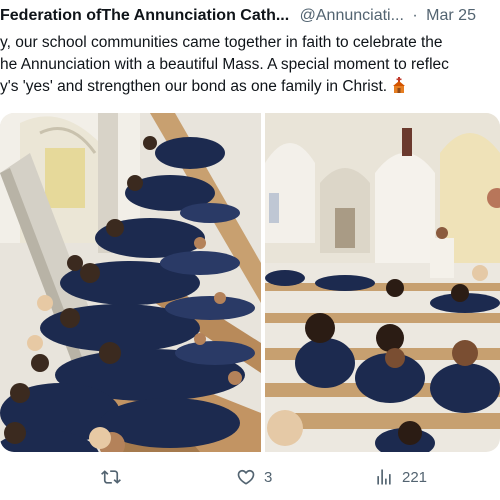  Describe the element at coordinates (246, 477) in the screenshot. I see `heart-icon` at that location.